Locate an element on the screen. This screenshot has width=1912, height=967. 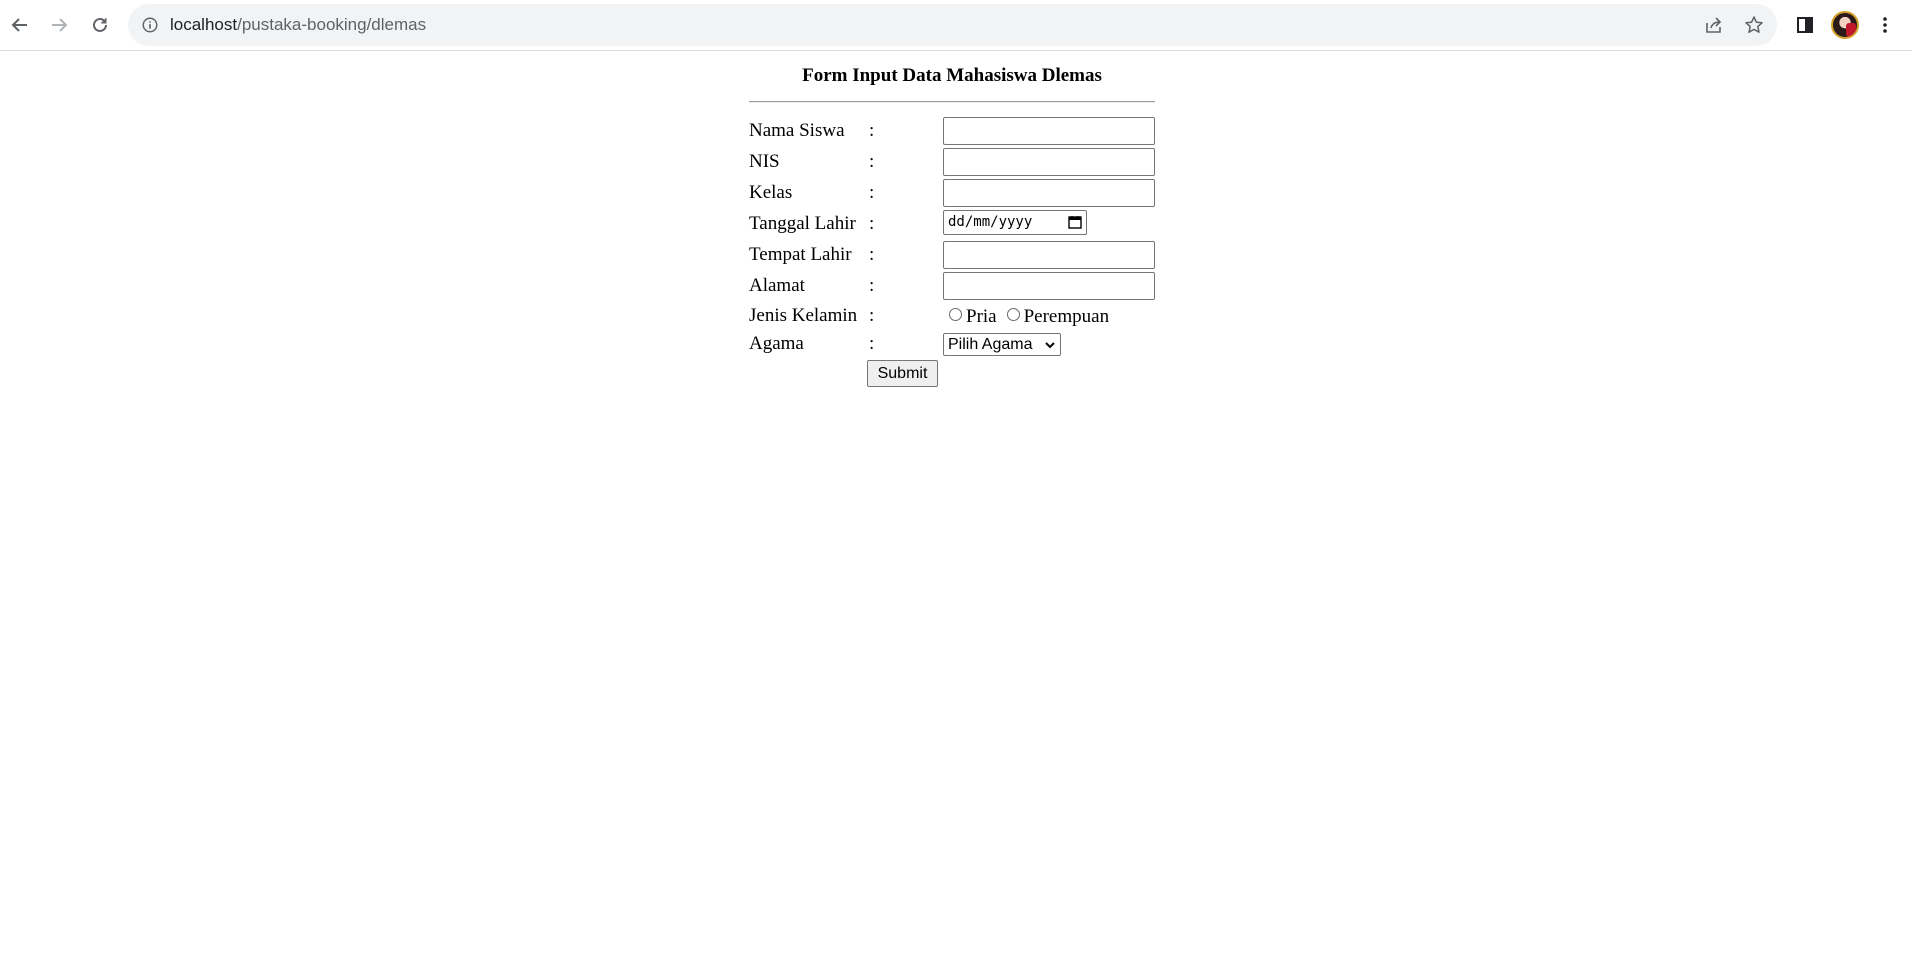
label-nama-siswa: Nama Siswa is located at coordinates (797, 130).